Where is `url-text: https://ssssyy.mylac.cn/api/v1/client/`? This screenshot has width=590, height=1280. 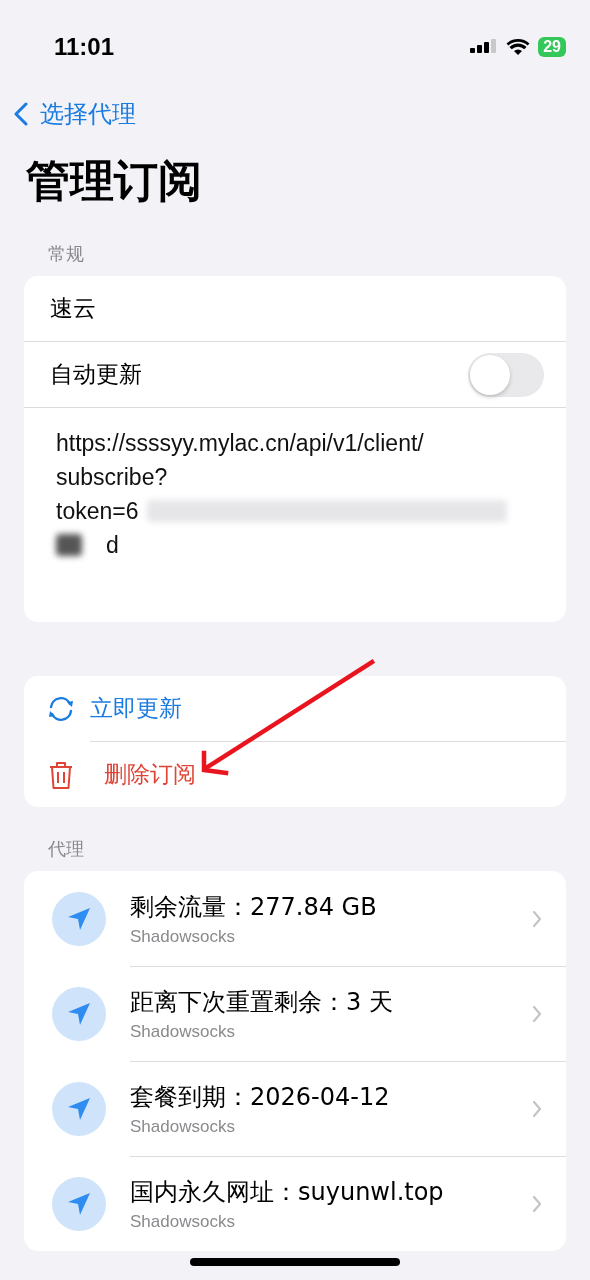 url-text: https://ssssyy.mylac.cn/api/v1/client/ is located at coordinates (240, 443).